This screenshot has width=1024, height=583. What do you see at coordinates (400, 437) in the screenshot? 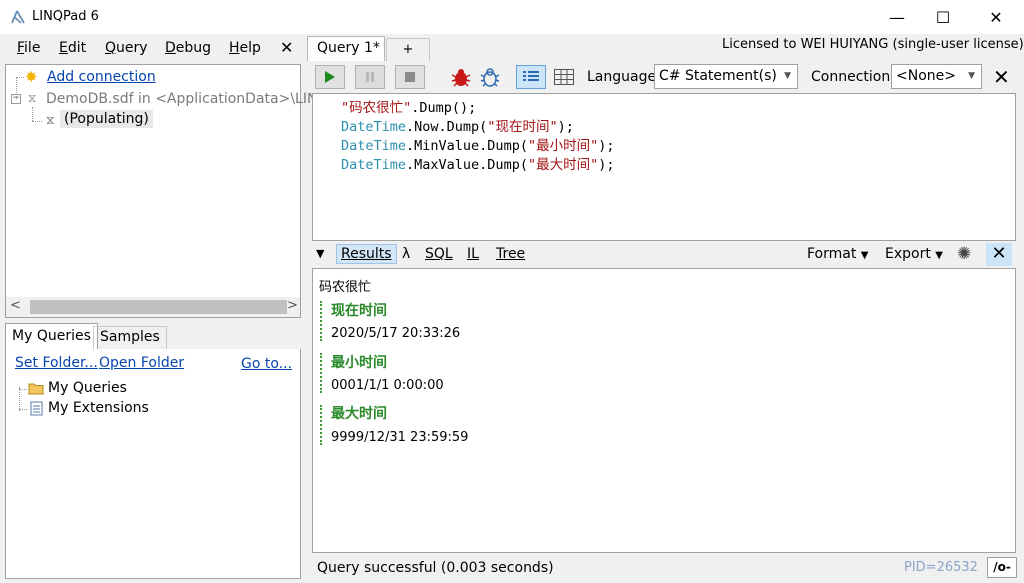
I see `result-value: 9999/12/31 23:59:59` at bounding box center [400, 437].